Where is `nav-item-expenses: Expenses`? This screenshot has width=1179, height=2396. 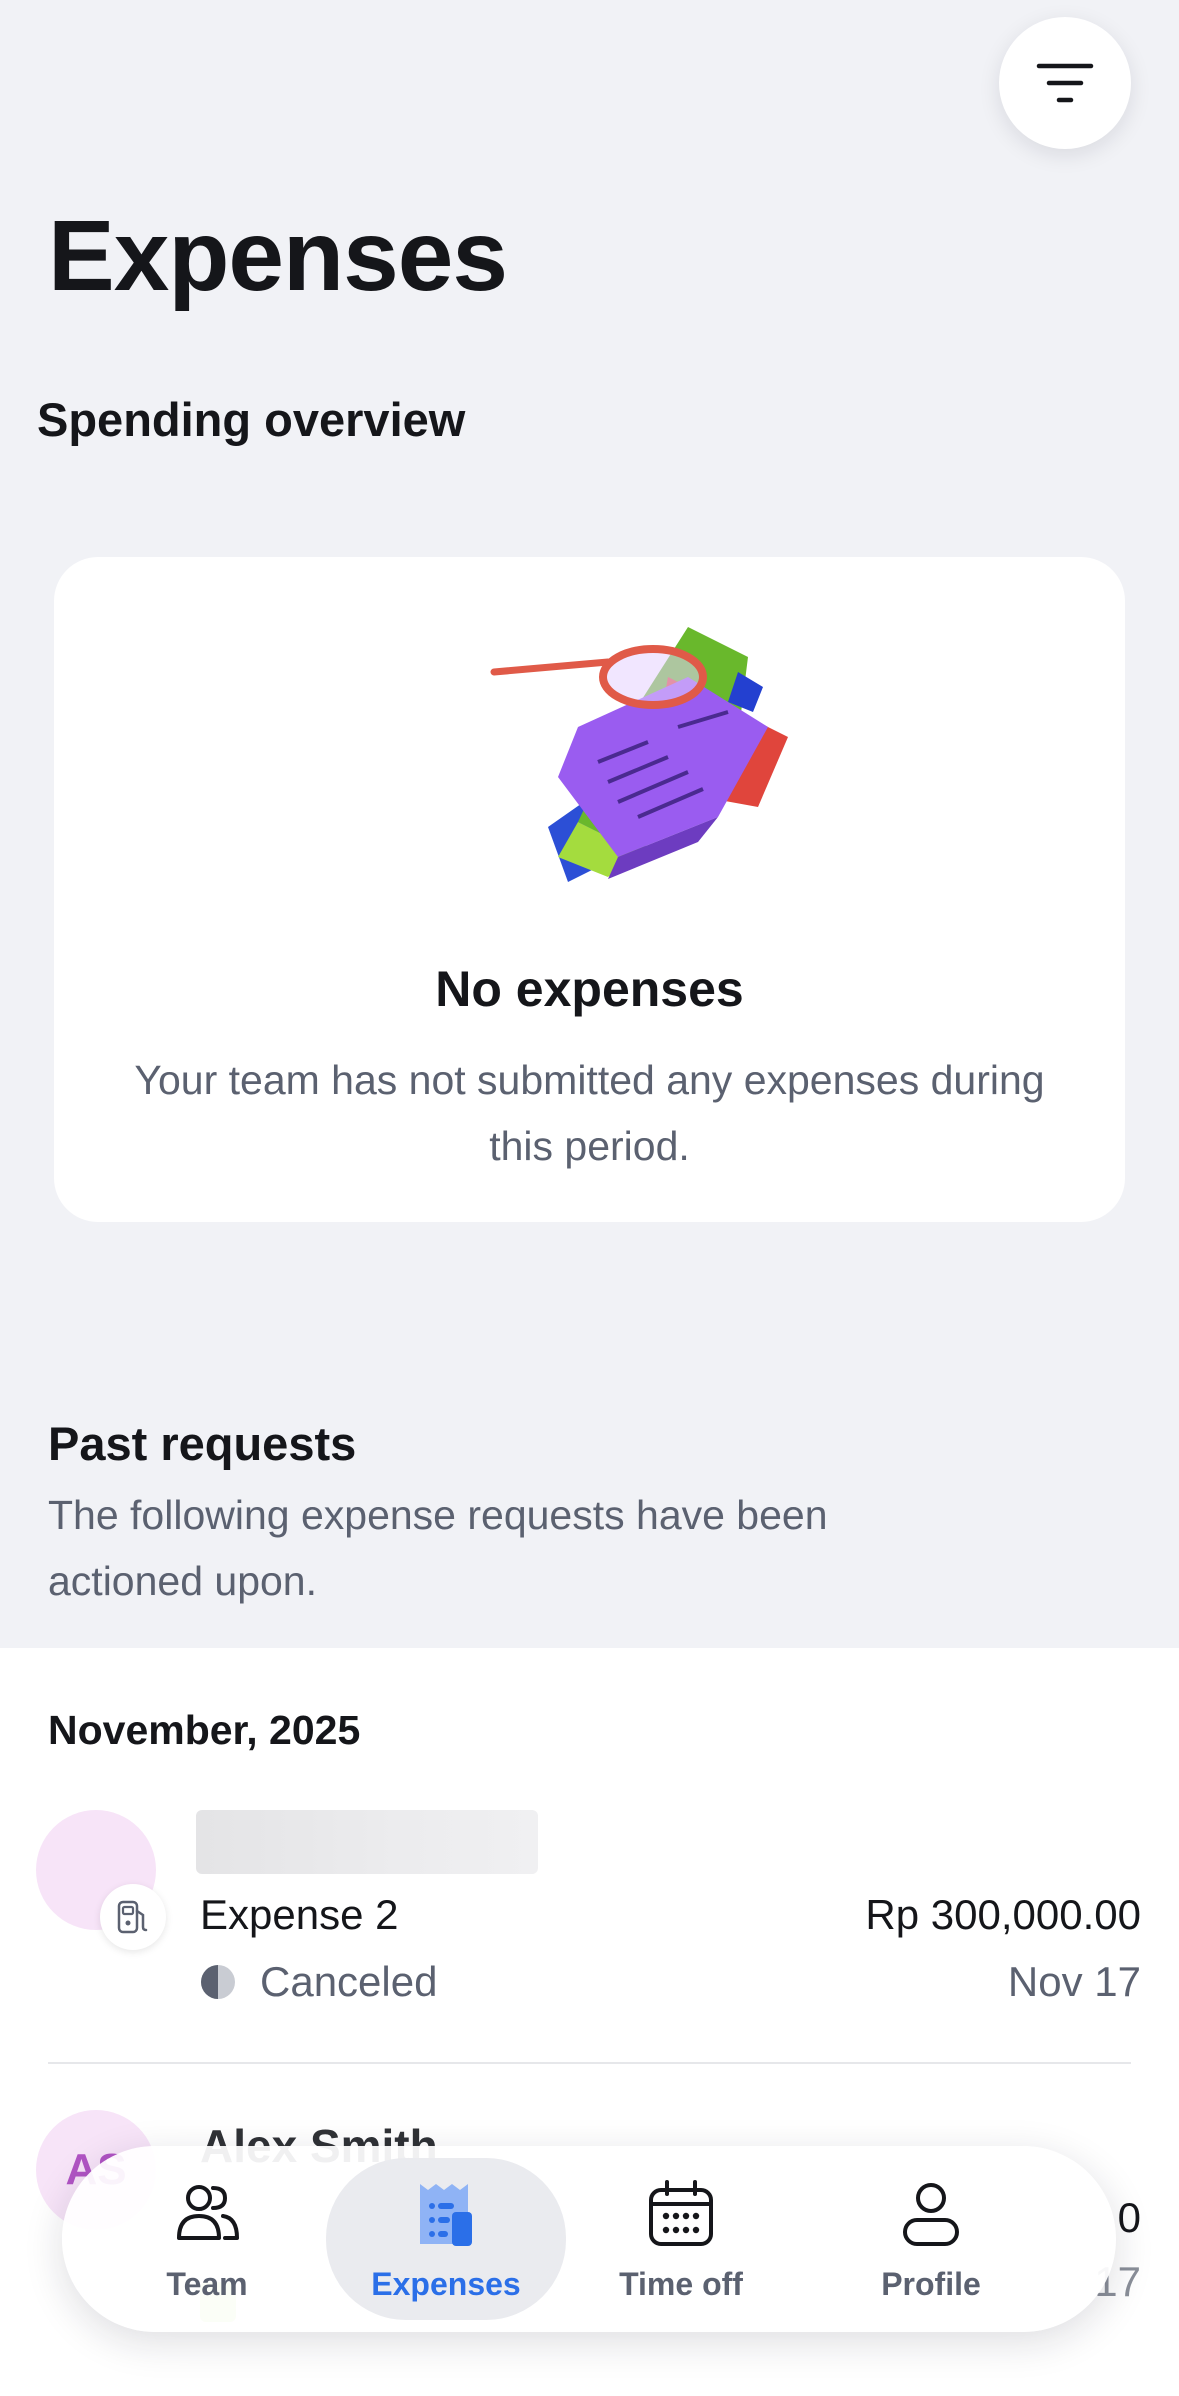
nav-item-expenses: Expenses is located at coordinates (446, 2239).